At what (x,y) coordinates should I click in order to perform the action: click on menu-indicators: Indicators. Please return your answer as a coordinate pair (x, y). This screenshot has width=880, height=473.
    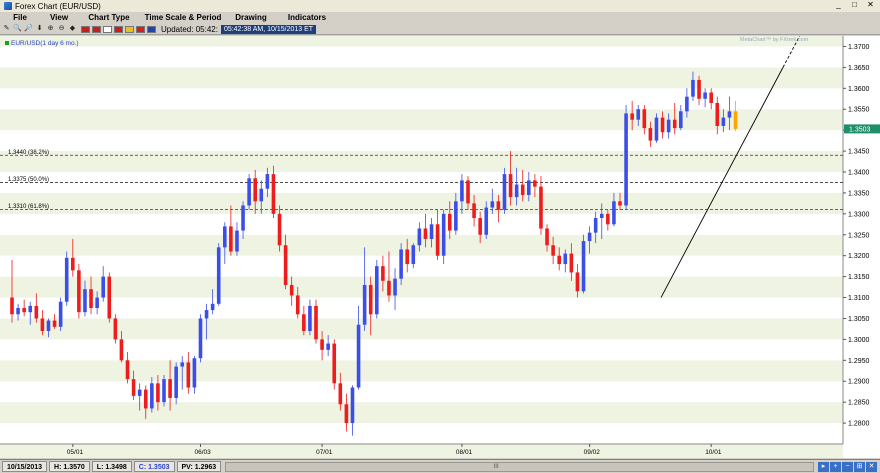
    Looking at the image, I should click on (307, 18).